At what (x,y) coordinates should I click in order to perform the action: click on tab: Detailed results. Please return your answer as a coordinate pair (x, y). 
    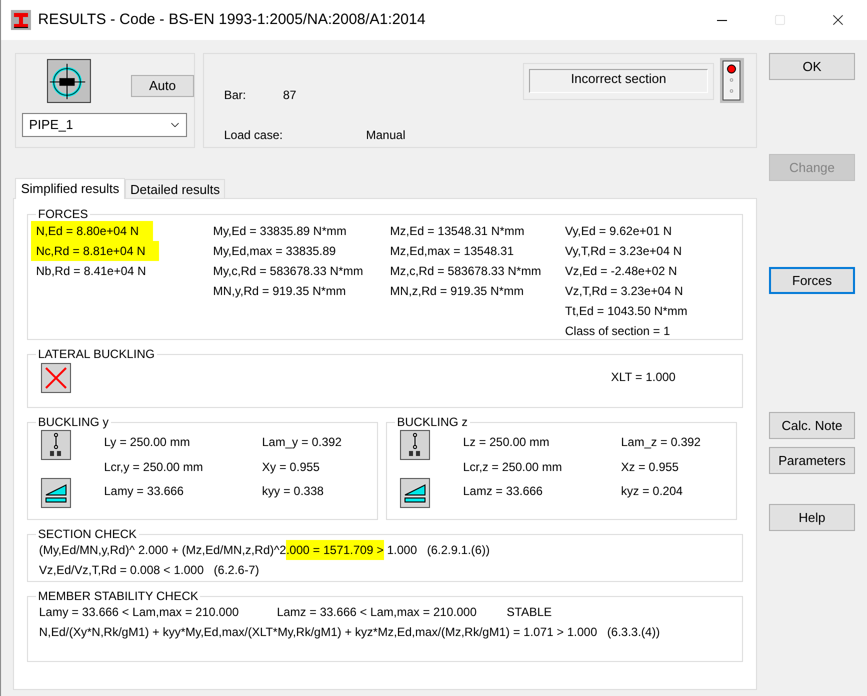
    Looking at the image, I should click on (175, 188).